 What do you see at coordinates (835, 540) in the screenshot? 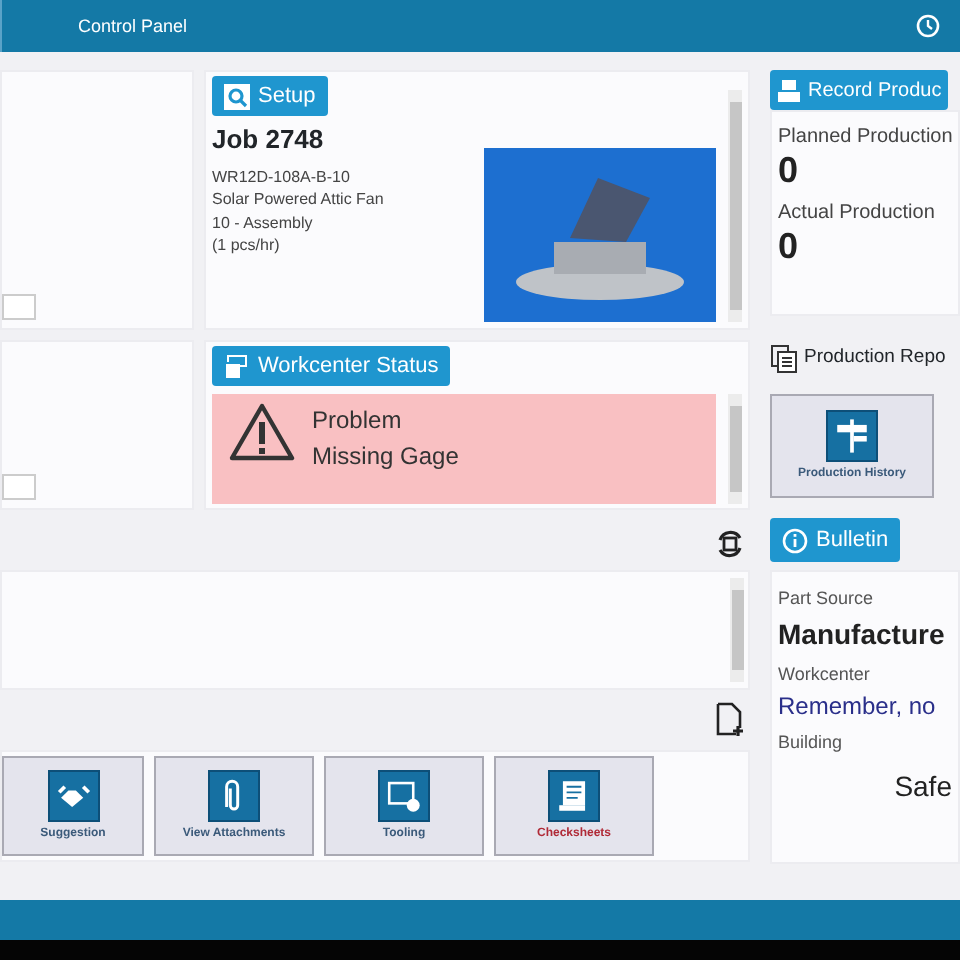
I see `bulletin-button: Bulletin` at bounding box center [835, 540].